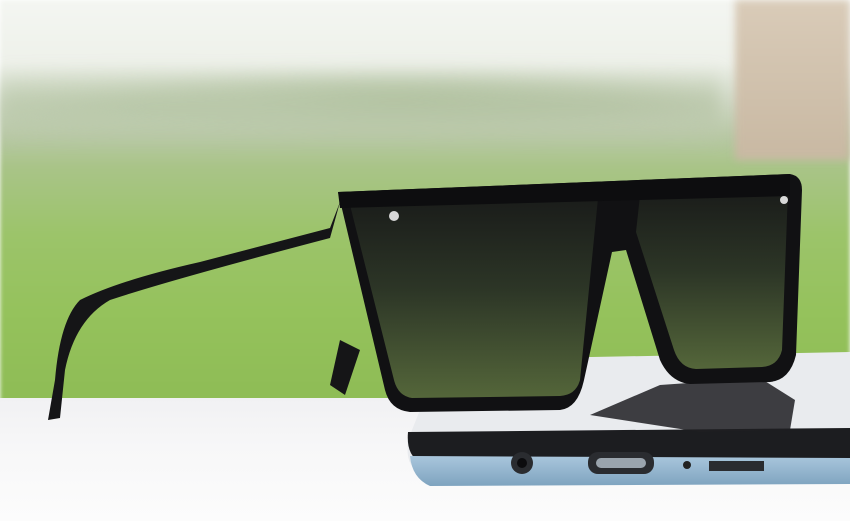 Image resolution: width=850 pixels, height=521 pixels. Describe the element at coordinates (194, 311) in the screenshot. I see `sunglasses-temple-arm` at that location.